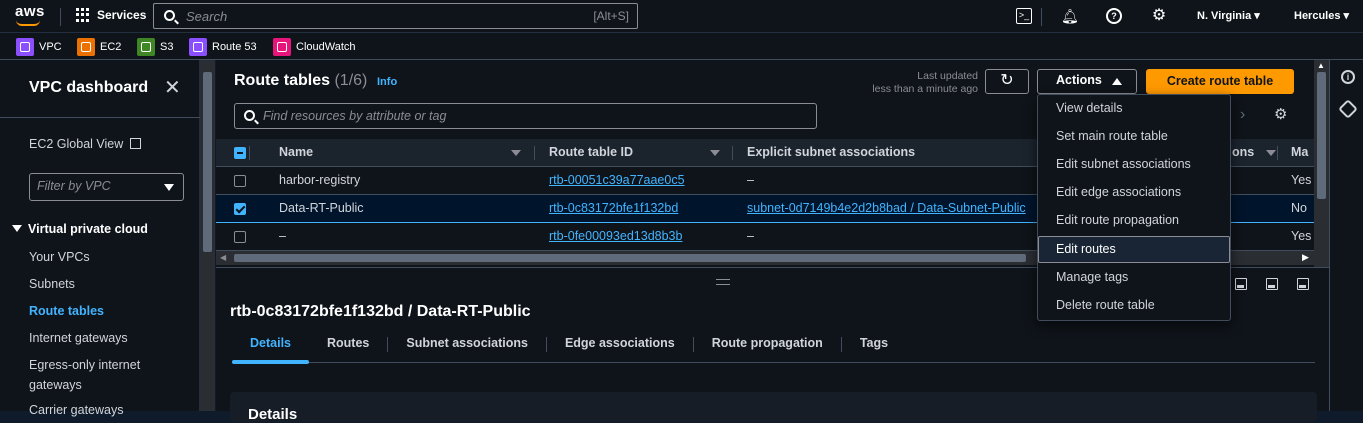 The image size is (1363, 423). What do you see at coordinates (1241, 284) in the screenshot?
I see `split-panel-bottom-icon` at bounding box center [1241, 284].